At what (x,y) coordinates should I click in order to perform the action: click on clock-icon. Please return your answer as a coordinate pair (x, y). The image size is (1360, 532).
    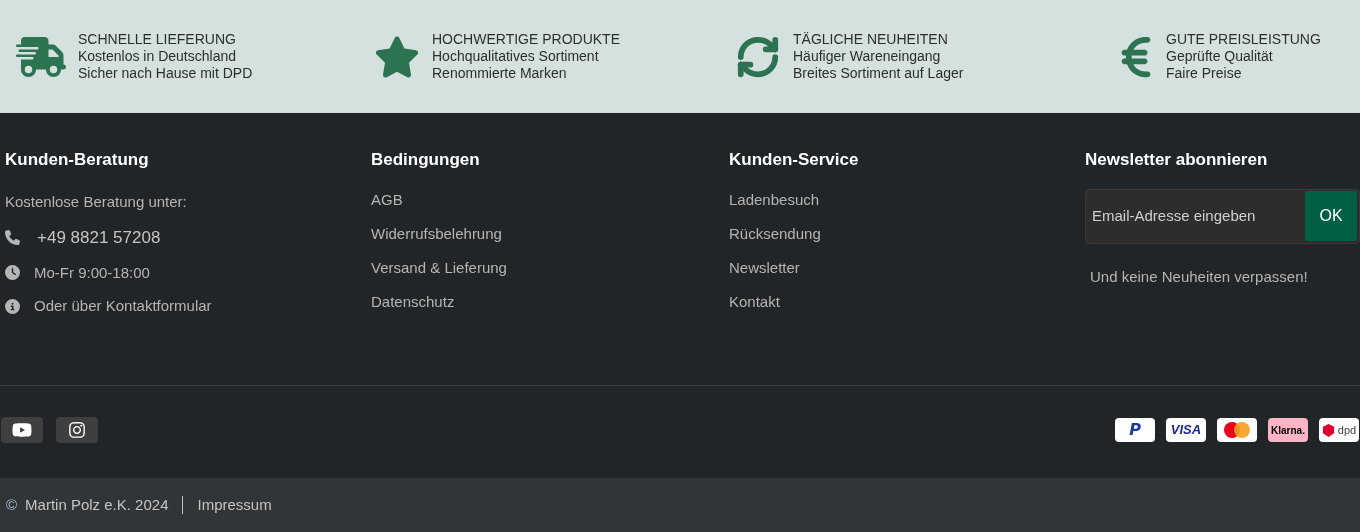
    Looking at the image, I should click on (12, 273).